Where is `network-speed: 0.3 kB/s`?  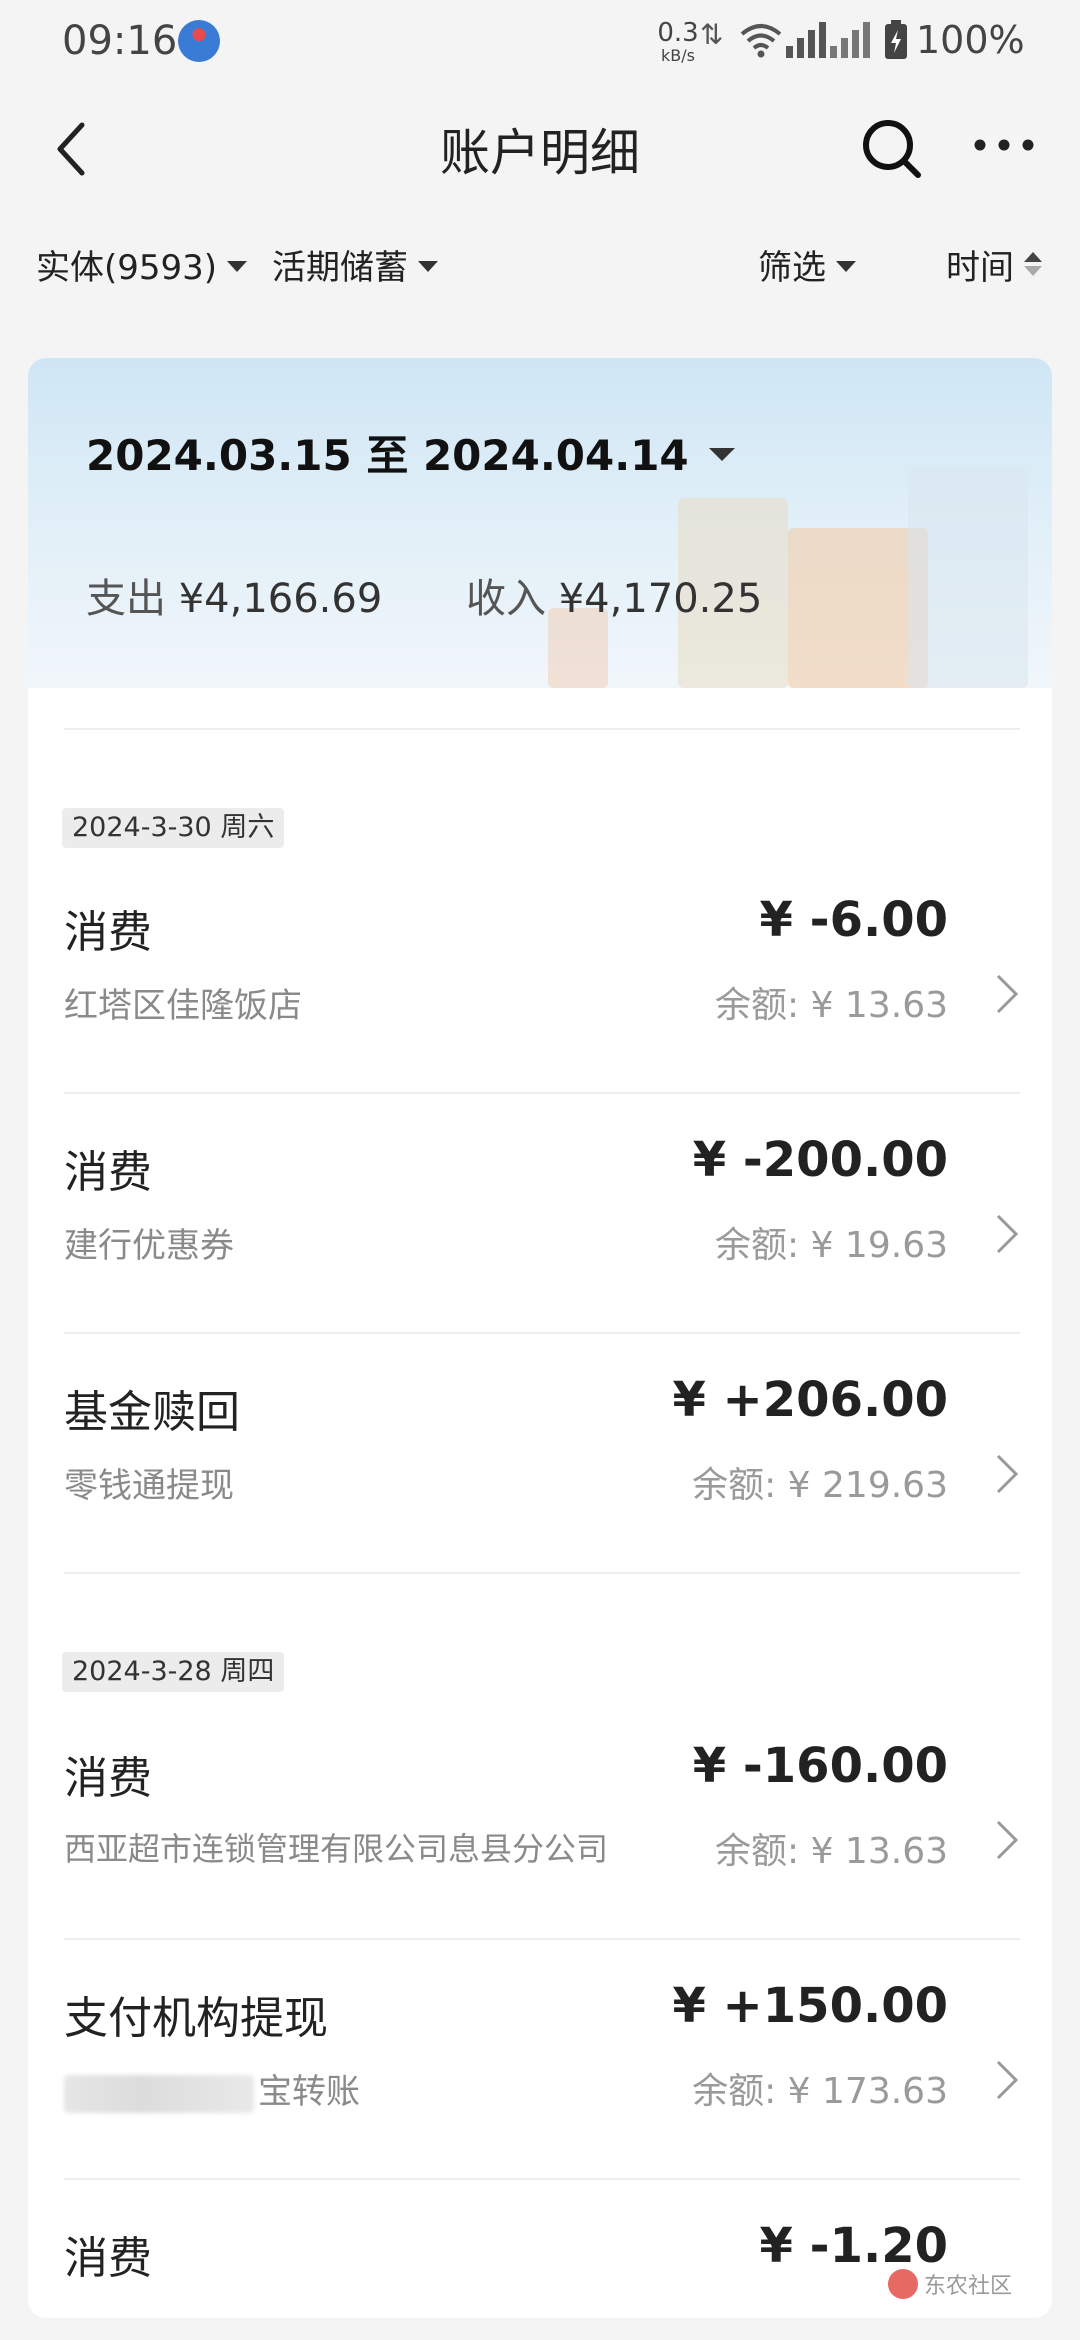 network-speed: 0.3 kB/s is located at coordinates (678, 42).